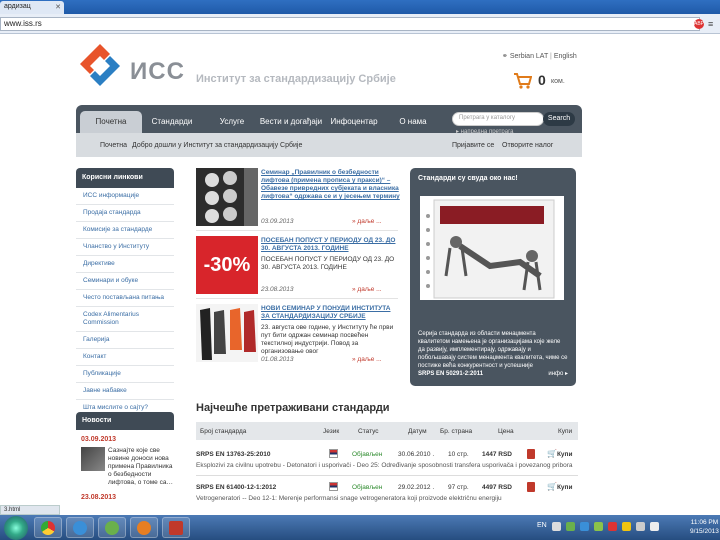 The image size is (720, 540). Describe the element at coordinates (236, 487) in the screenshot. I see `standard-number-link: SRPS EN 61400-12-1:2012` at that location.